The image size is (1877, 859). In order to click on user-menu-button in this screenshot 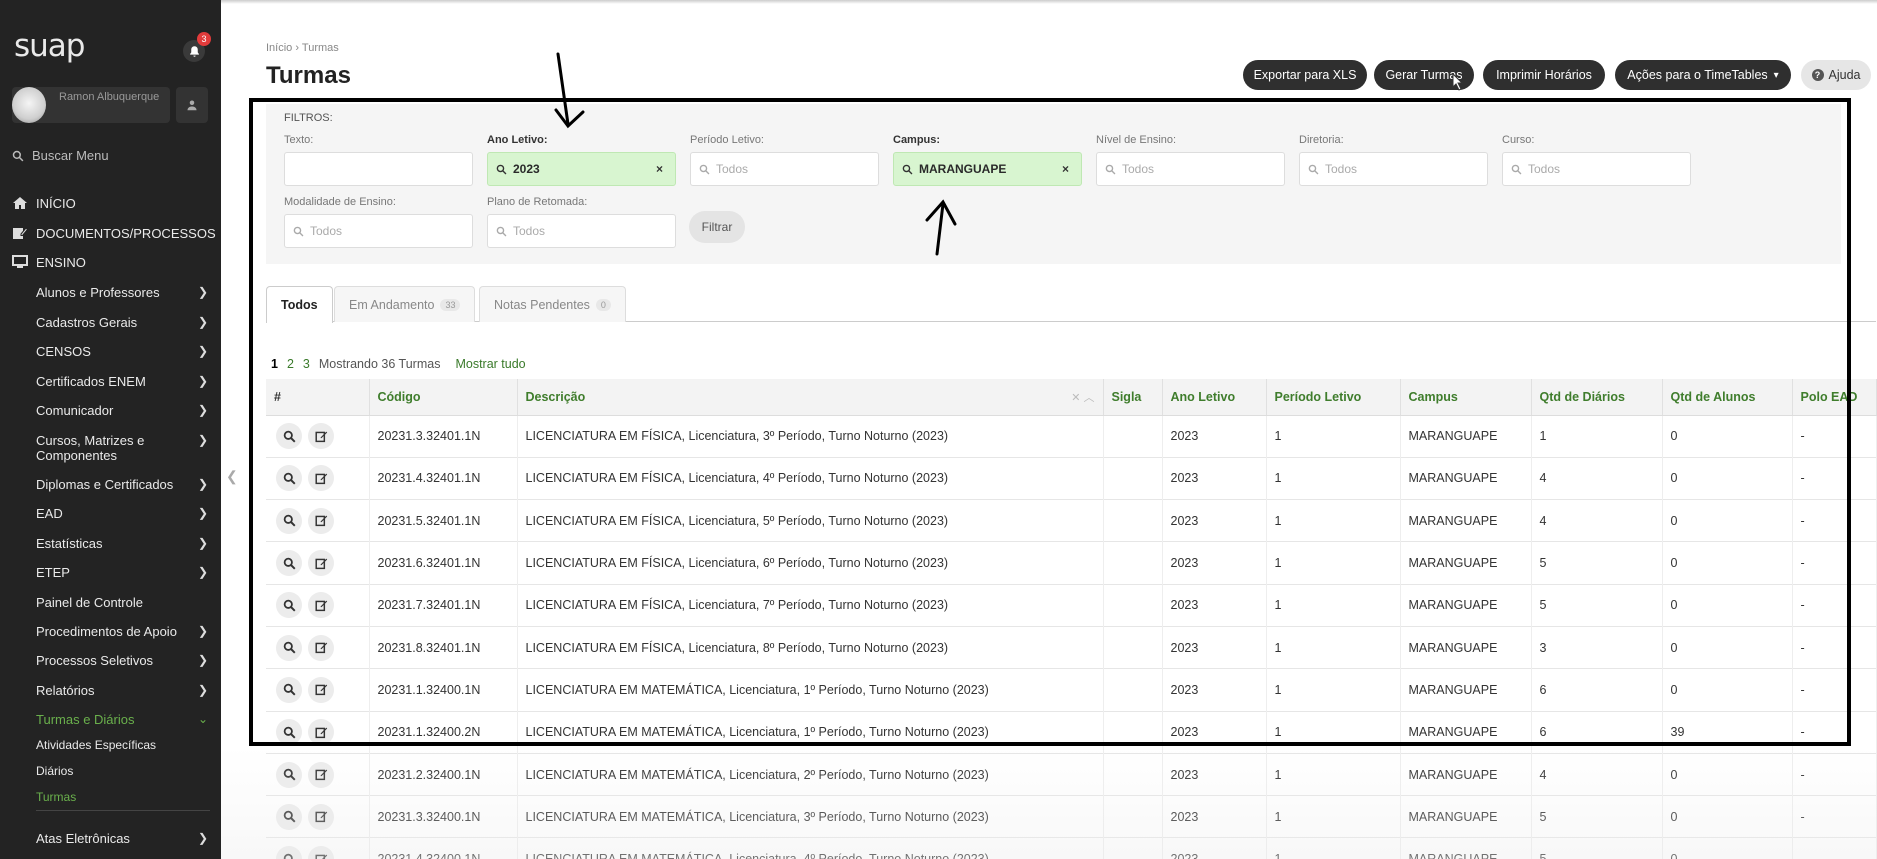, I will do `click(192, 105)`.